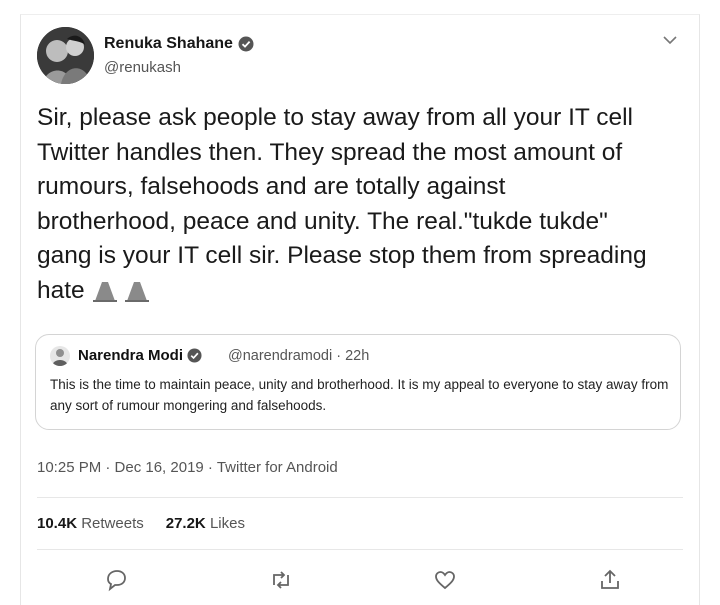 The height and width of the screenshot is (605, 720). I want to click on folded-hands-icon, so click(122, 295).